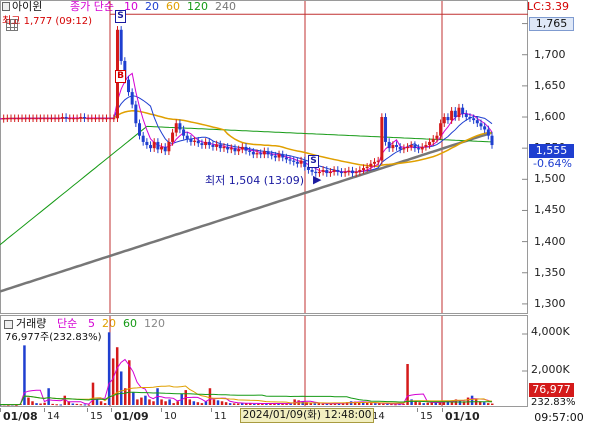 This screenshot has width=590, height=429. Describe the element at coordinates (120, 16) in the screenshot. I see `sell-signal-marker: S` at that location.